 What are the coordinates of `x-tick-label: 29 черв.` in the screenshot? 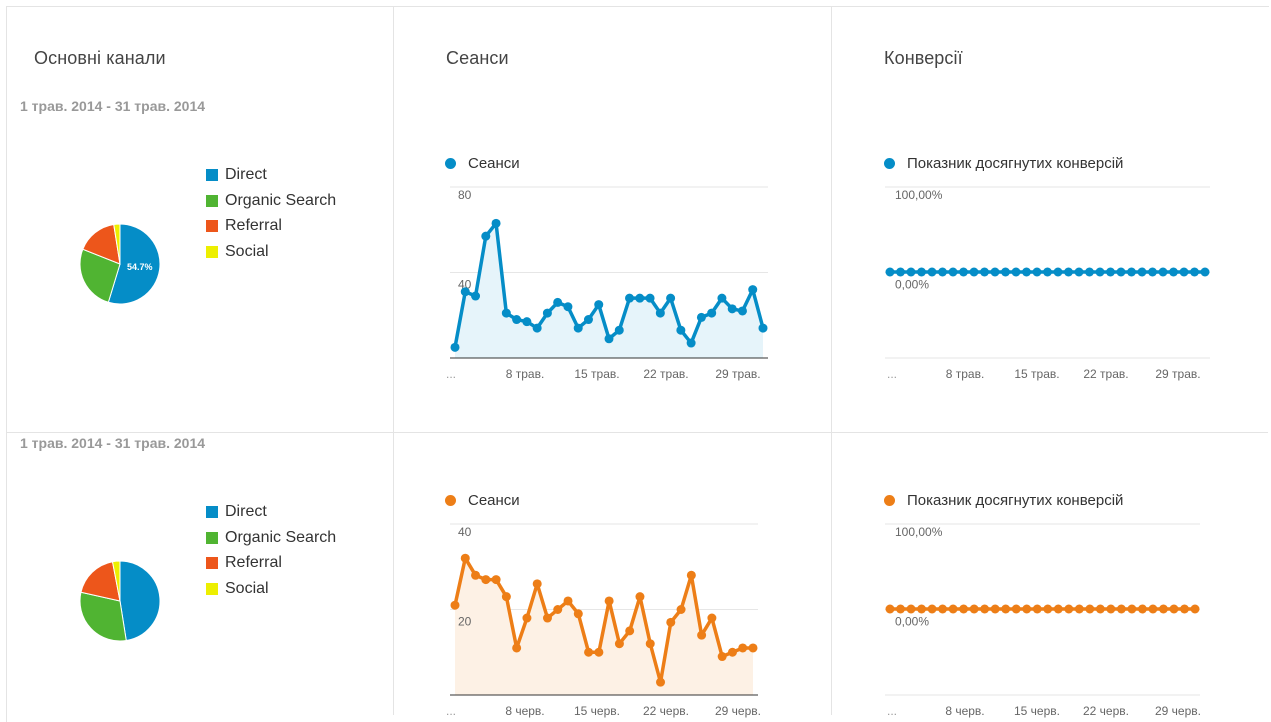 It's located at (738, 711).